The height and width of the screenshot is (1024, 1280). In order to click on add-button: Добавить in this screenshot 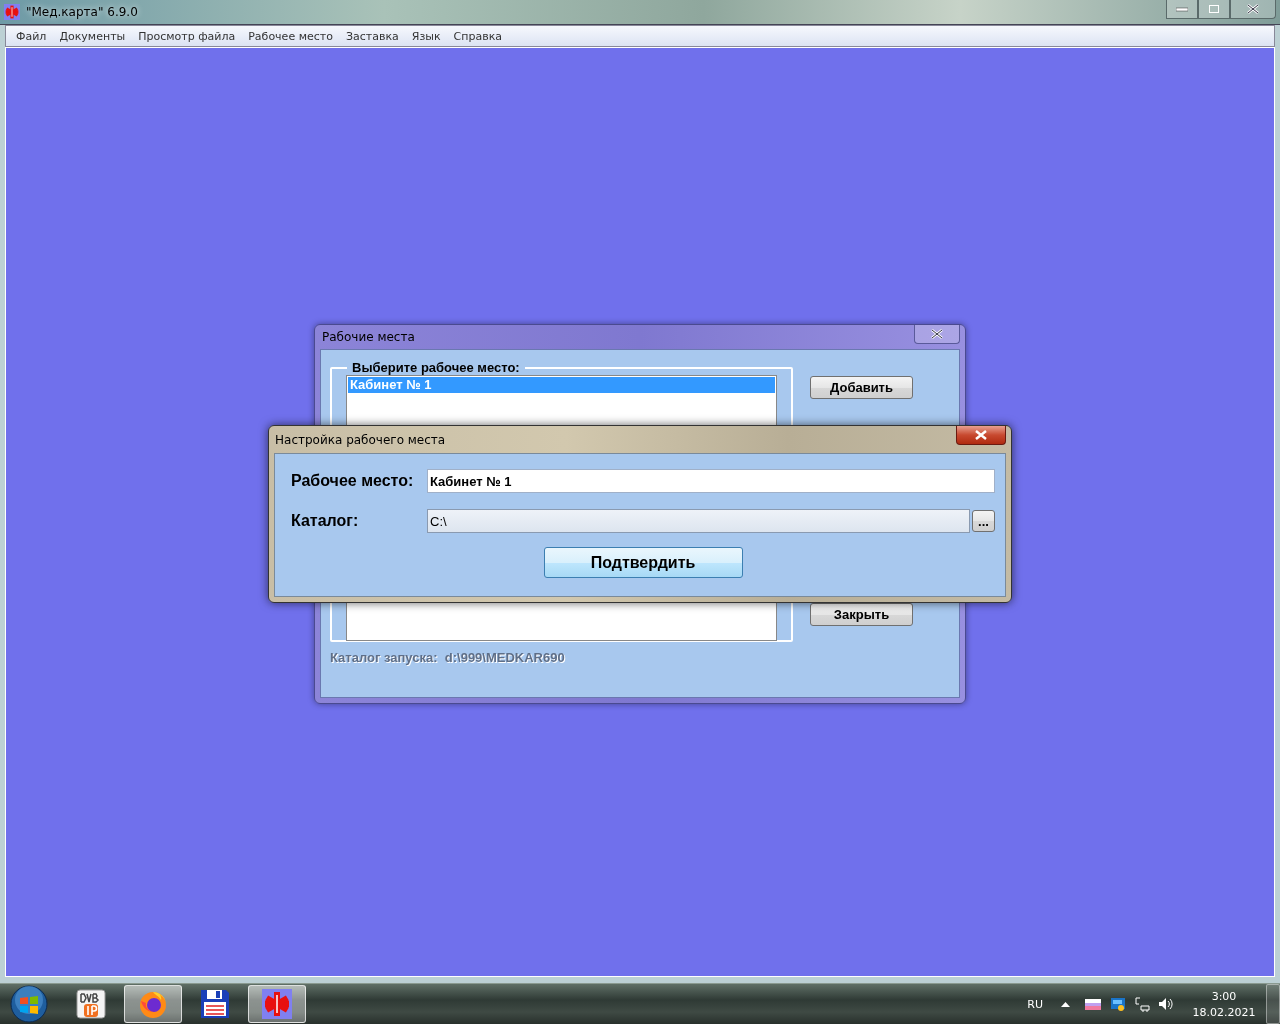, I will do `click(861, 387)`.